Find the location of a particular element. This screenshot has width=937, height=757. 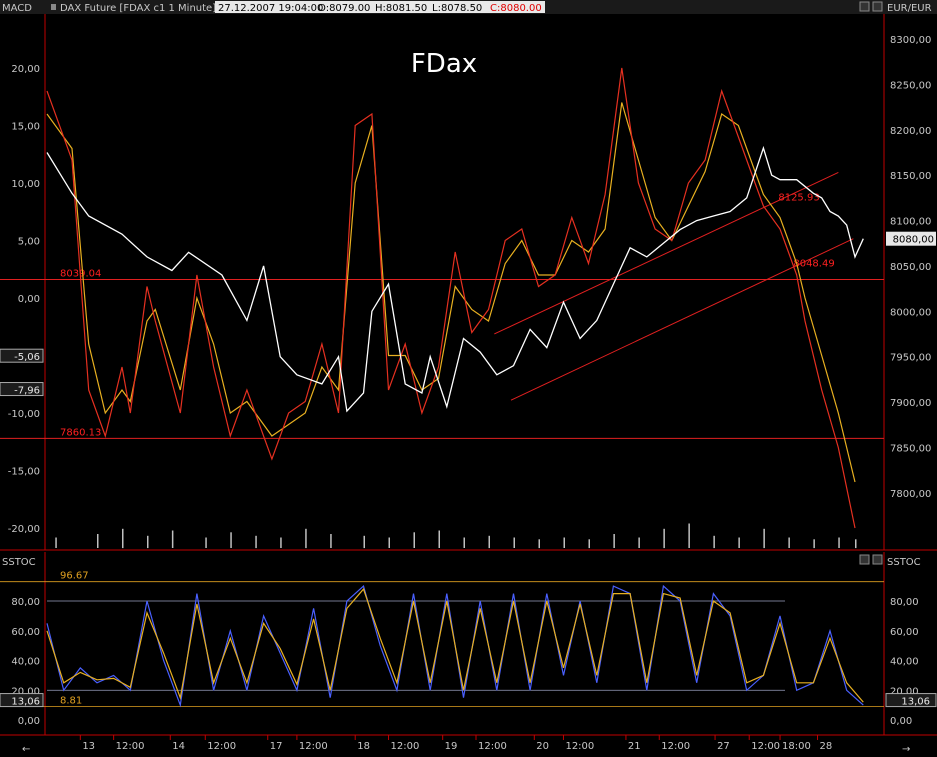

stoch-badge-right-text: 13,06 is located at coordinates (915, 702).